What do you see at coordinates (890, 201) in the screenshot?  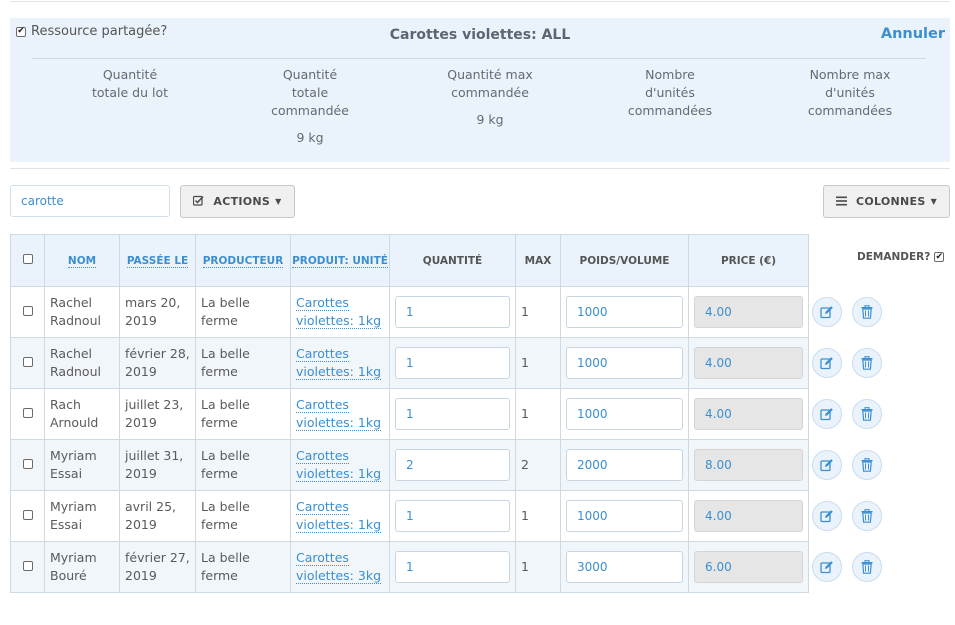 I see `columns-label: COLONNES` at bounding box center [890, 201].